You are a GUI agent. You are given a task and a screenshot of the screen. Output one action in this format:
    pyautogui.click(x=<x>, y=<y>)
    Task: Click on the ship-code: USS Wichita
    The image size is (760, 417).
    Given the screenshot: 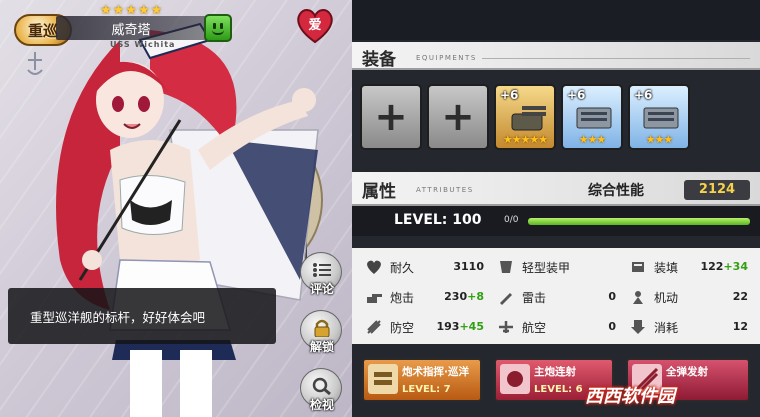 What is the action you would take?
    pyautogui.click(x=143, y=44)
    